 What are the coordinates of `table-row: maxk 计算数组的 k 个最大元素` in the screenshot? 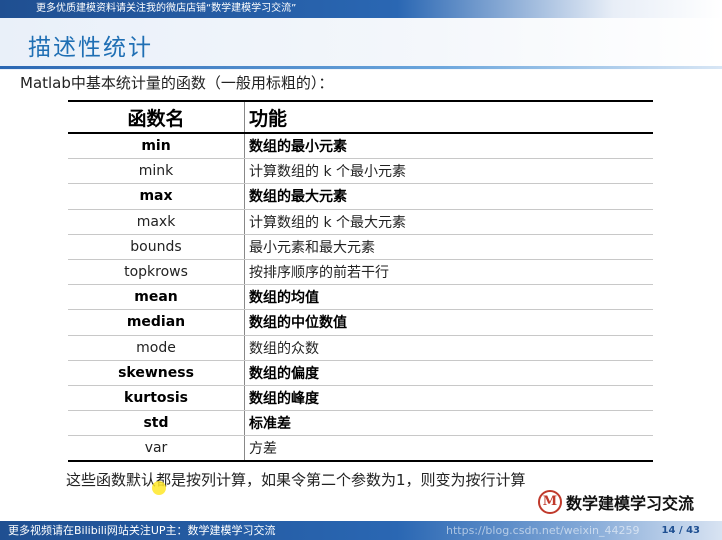 It's located at (360, 222).